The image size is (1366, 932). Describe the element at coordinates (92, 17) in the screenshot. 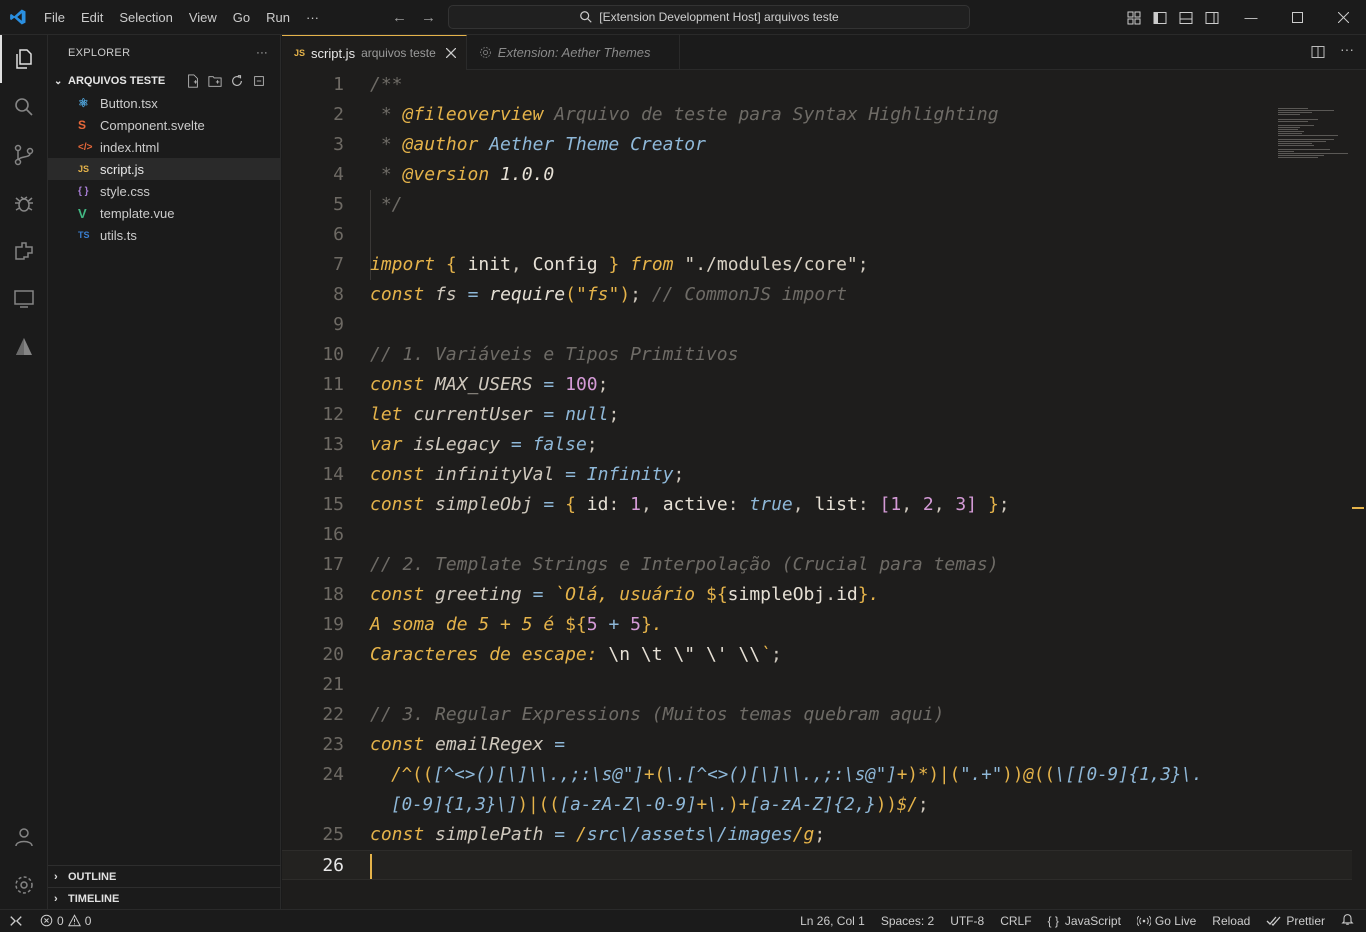

I see `menu-edit: Edit` at that location.